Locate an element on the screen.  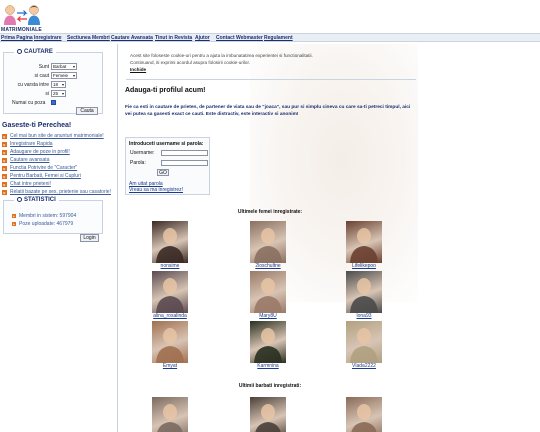
profile-name-link: Karmnina is located at coordinates (268, 366).